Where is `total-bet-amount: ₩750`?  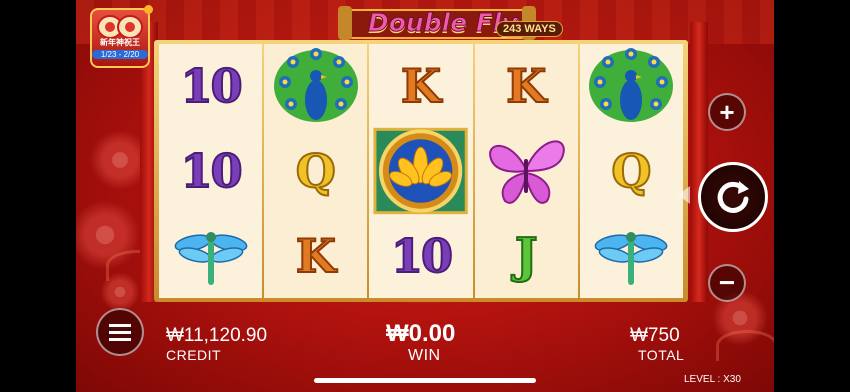 total-bet-amount: ₩750 is located at coordinates (655, 335).